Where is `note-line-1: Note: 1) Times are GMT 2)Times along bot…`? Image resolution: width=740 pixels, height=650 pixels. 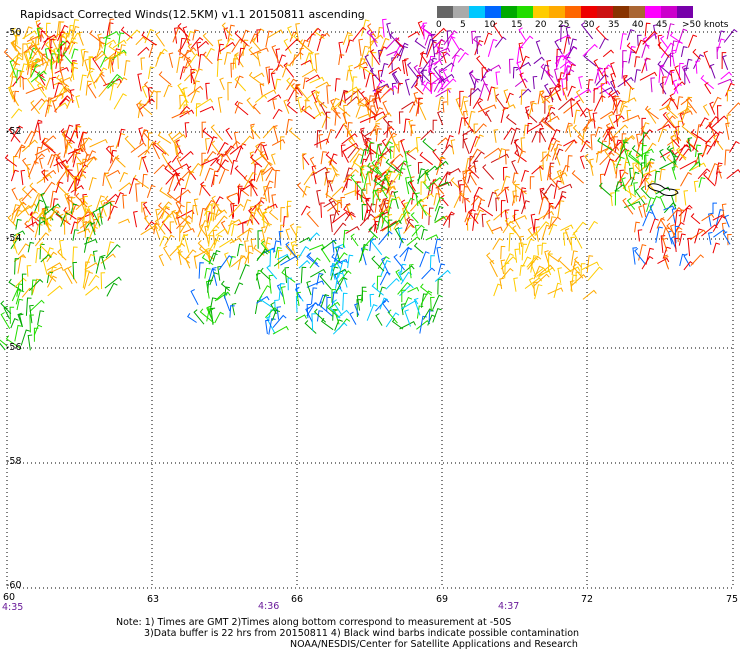
note-line-1: Note: 1) Times are GMT 2)Times along bot… is located at coordinates (314, 622).